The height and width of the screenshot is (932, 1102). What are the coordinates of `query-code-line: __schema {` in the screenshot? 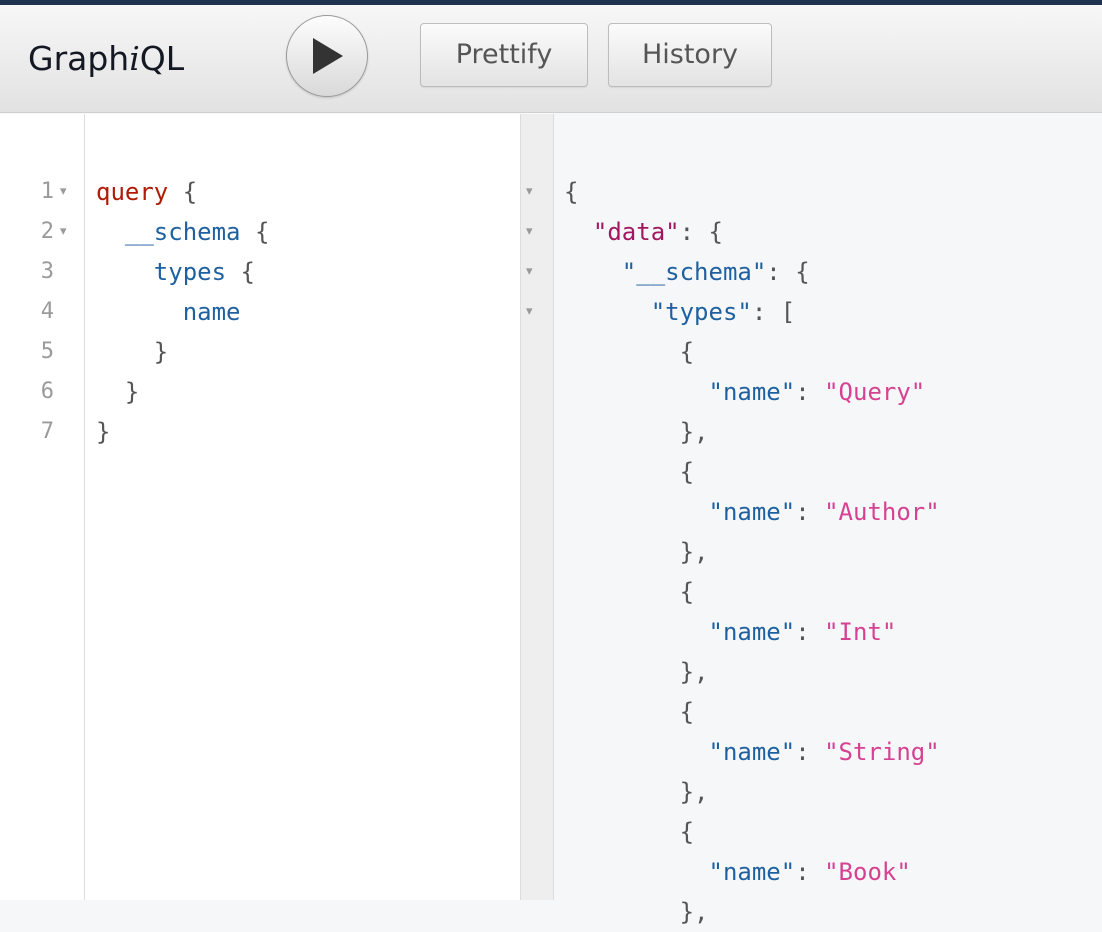 It's located at (183, 232).